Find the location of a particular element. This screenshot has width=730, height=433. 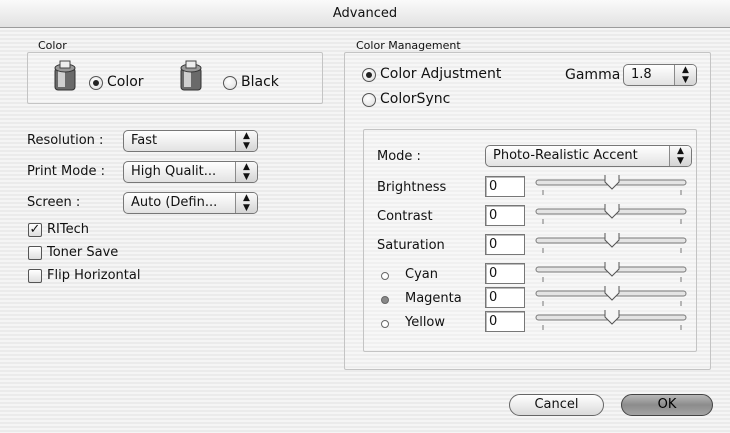

flip-horizontal-checkbox is located at coordinates (35, 276).